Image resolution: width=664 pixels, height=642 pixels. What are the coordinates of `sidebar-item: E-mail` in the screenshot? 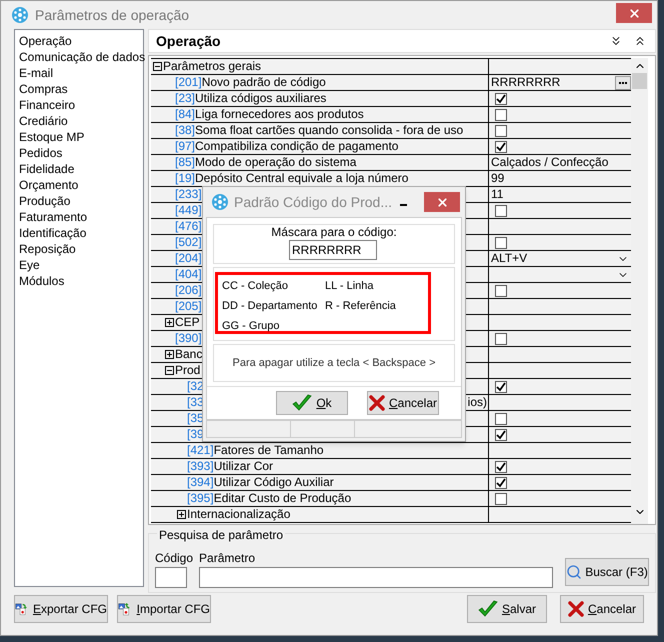 It's located at (81, 73).